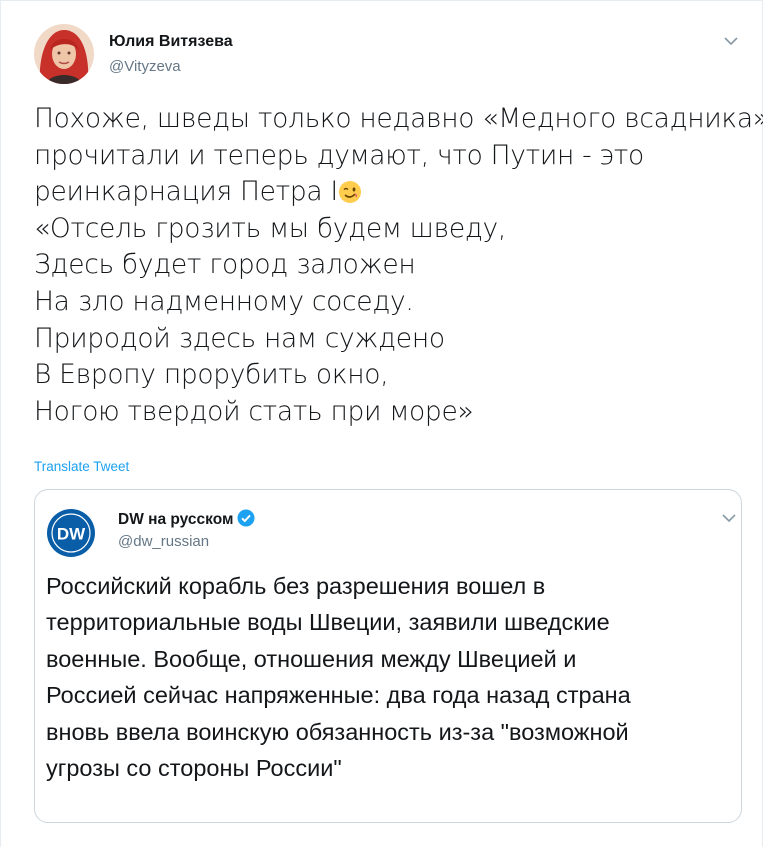 This screenshot has height=847, width=763. I want to click on quoted-author-name: DW на русском, so click(186, 519).